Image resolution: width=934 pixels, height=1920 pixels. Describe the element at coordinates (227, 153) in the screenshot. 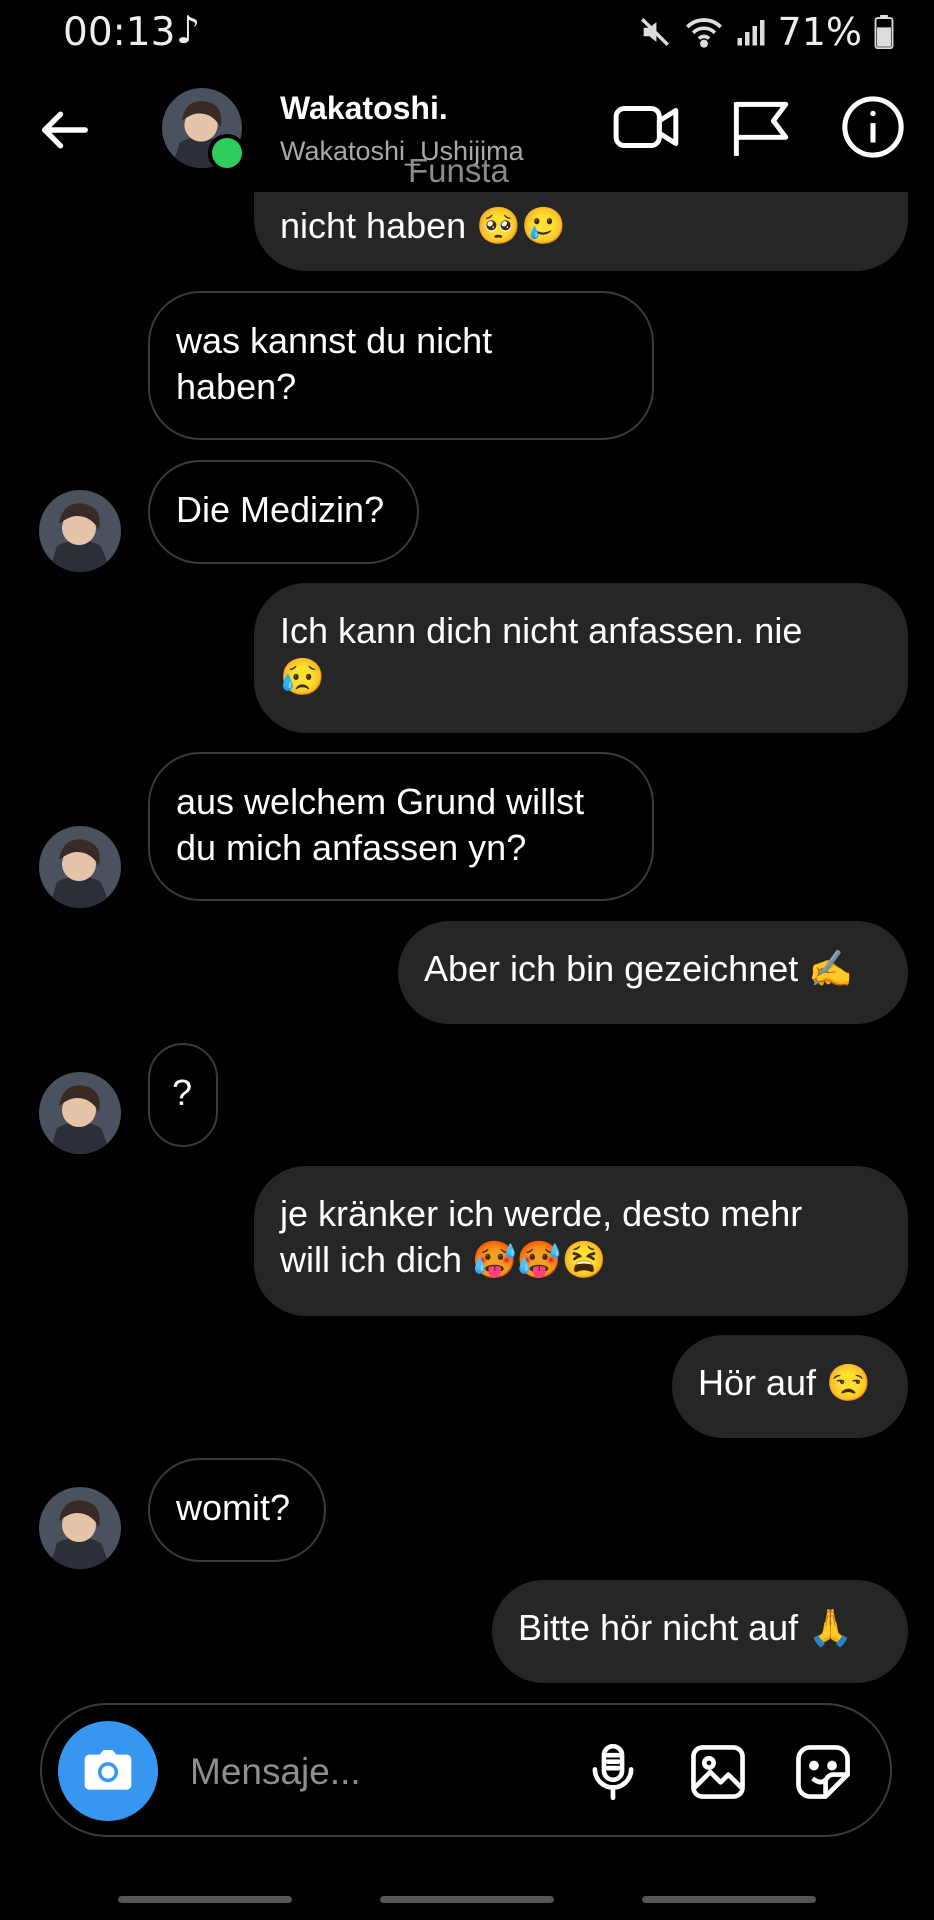

I see `online-status-dot` at that location.